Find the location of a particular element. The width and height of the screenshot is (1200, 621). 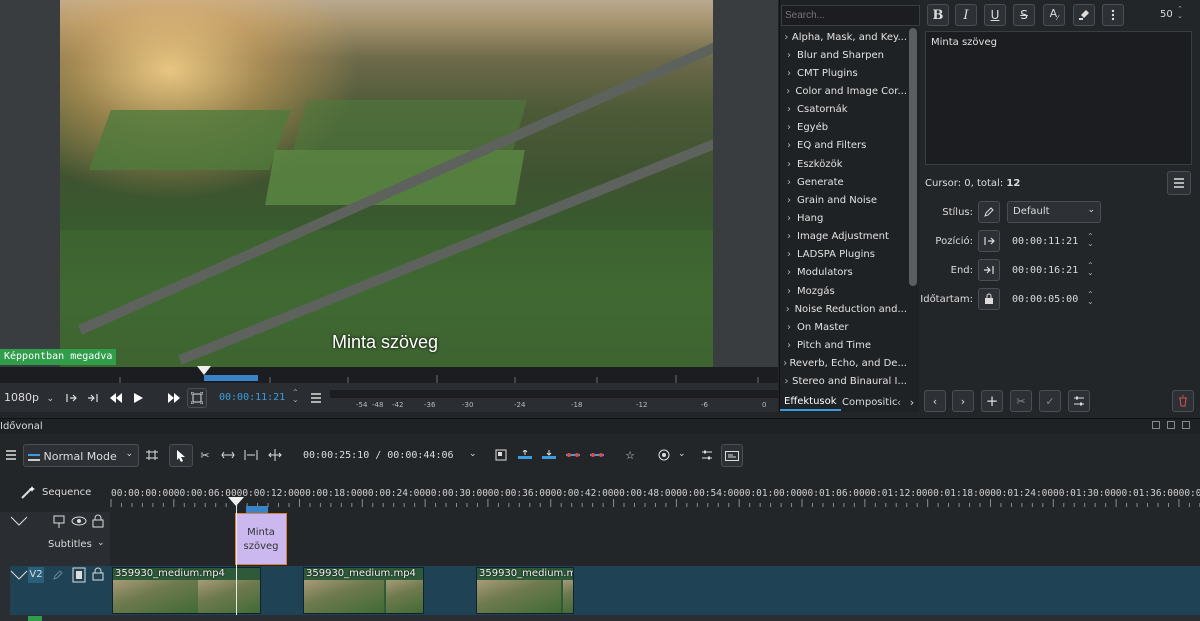

end-timecode: 00:00:16:21 is located at coordinates (1045, 270).